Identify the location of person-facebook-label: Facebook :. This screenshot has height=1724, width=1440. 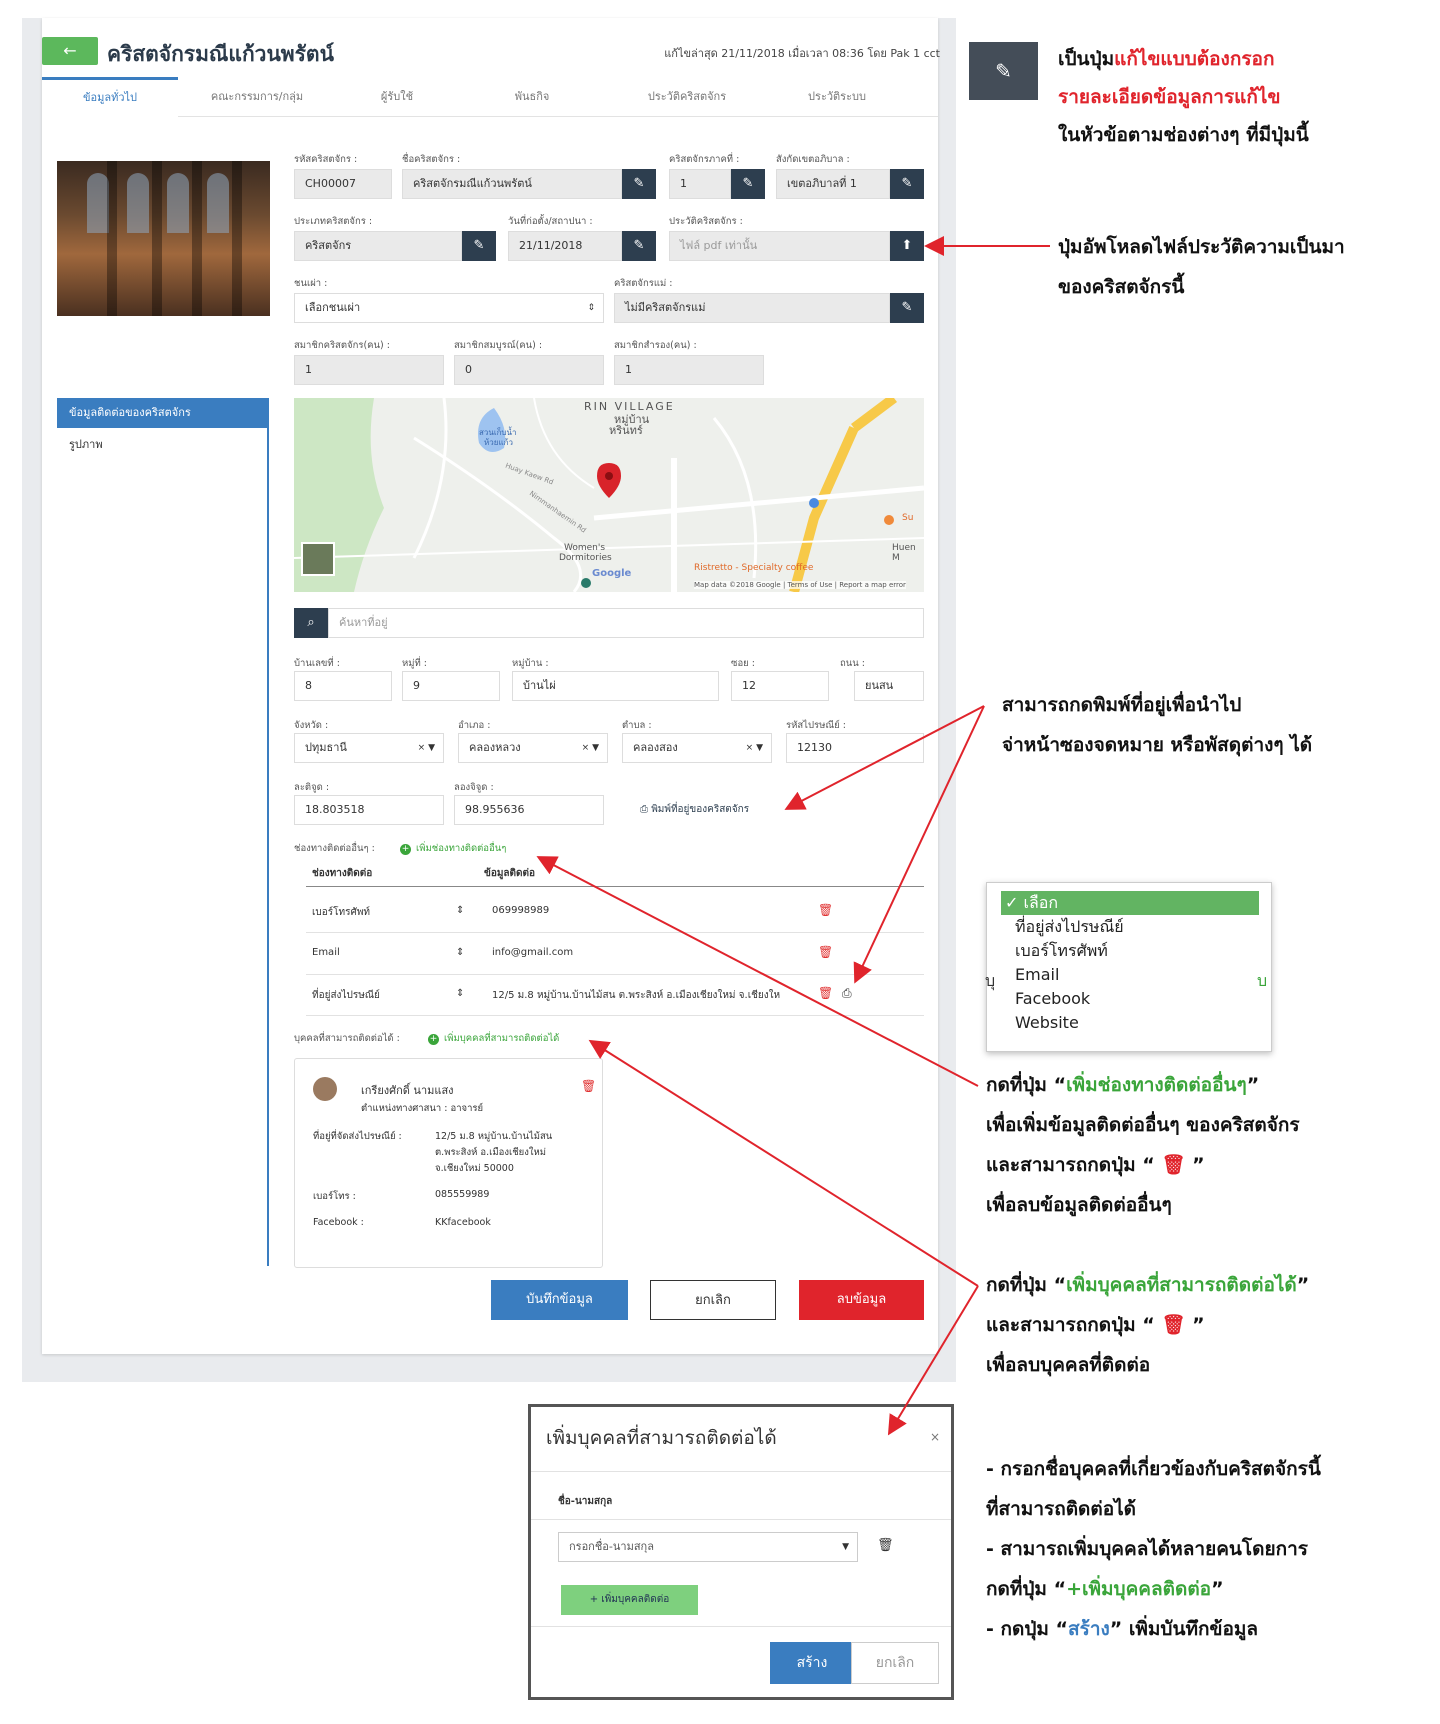
(338, 1222).